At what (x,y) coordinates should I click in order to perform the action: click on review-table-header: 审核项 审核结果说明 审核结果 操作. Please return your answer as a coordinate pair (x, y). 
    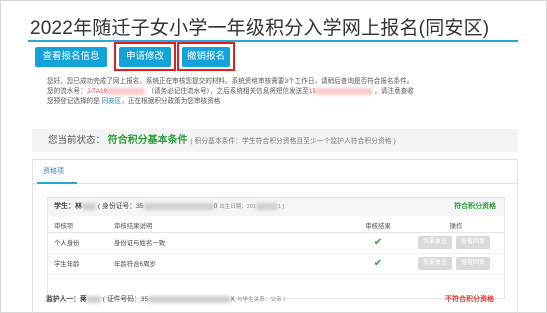
    Looking at the image, I should click on (276, 226).